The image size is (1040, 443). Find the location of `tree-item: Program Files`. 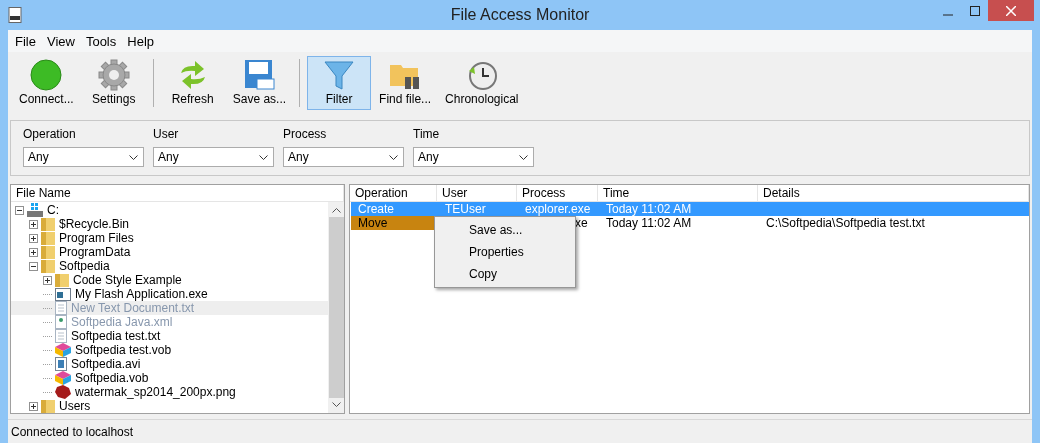

tree-item: Program Files is located at coordinates (96, 238).